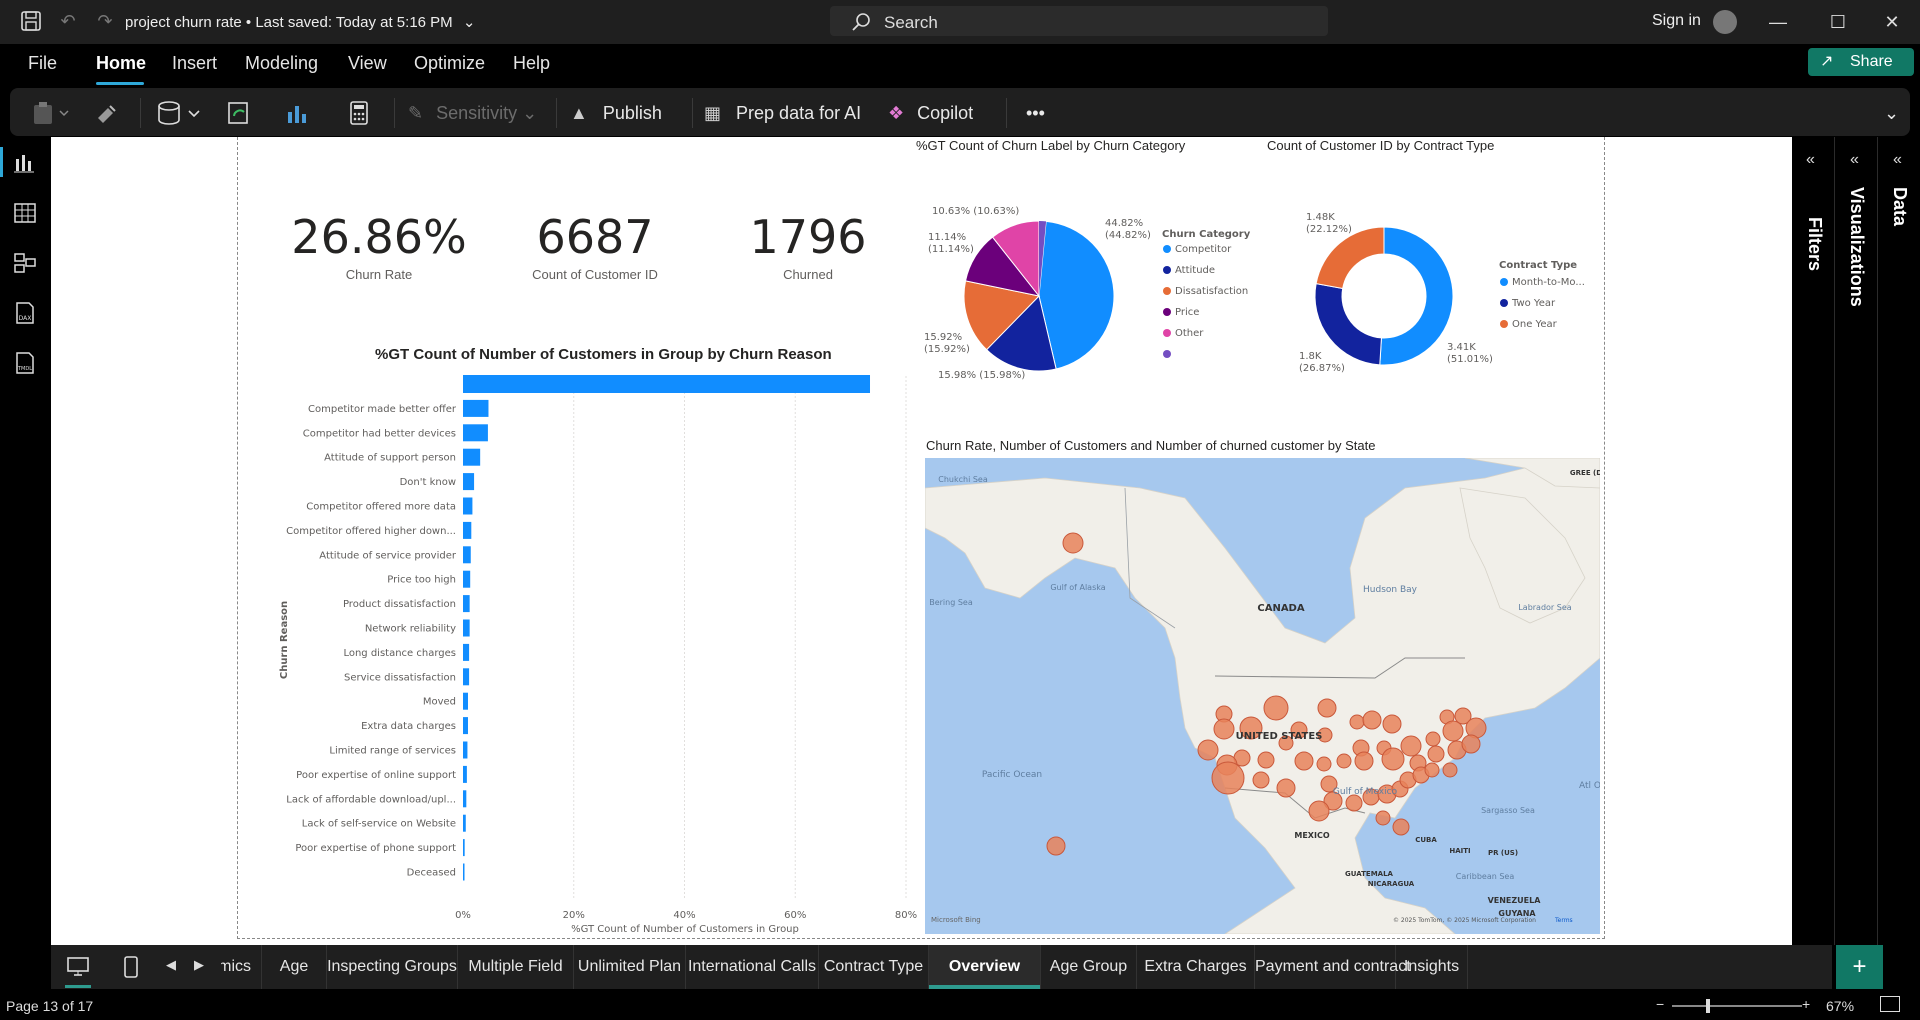 The image size is (1920, 1020). What do you see at coordinates (281, 63) in the screenshot?
I see `menu-modeling: Modeling` at bounding box center [281, 63].